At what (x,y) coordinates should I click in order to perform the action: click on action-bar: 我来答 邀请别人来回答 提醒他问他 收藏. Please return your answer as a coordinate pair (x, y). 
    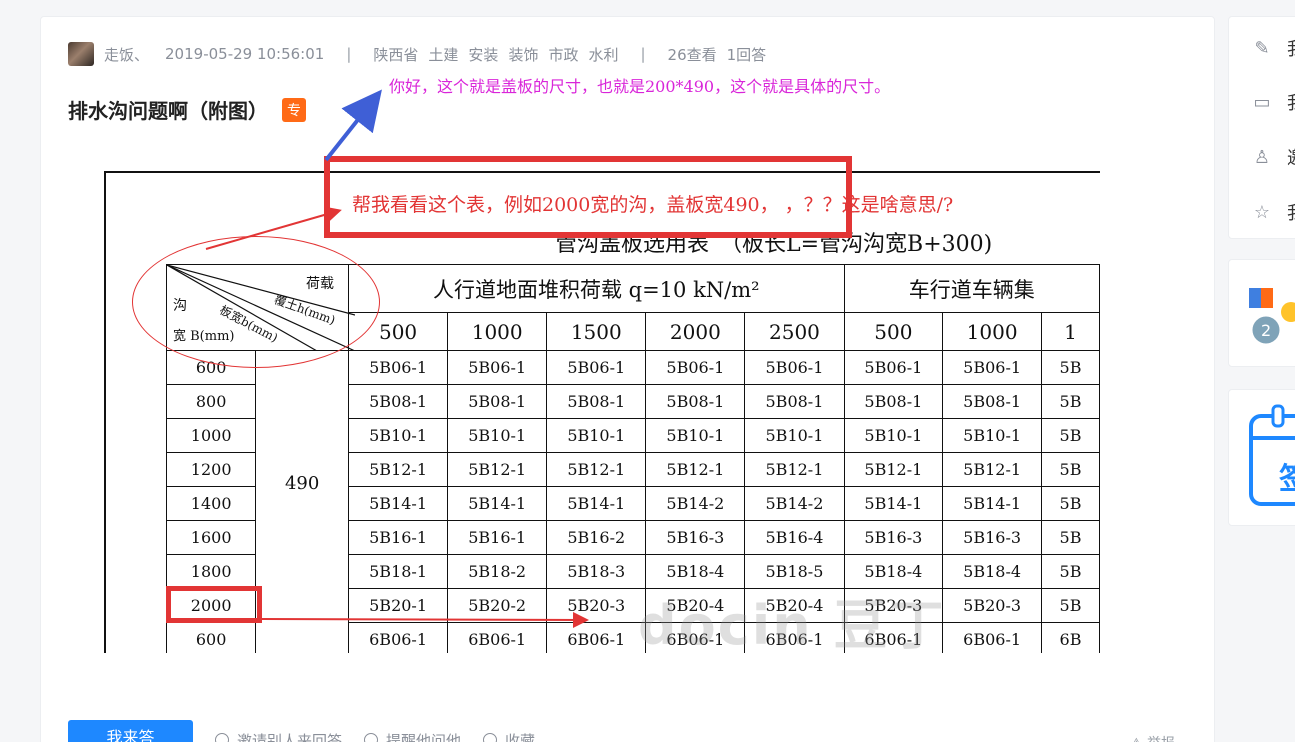
    Looking at the image, I should click on (301, 731).